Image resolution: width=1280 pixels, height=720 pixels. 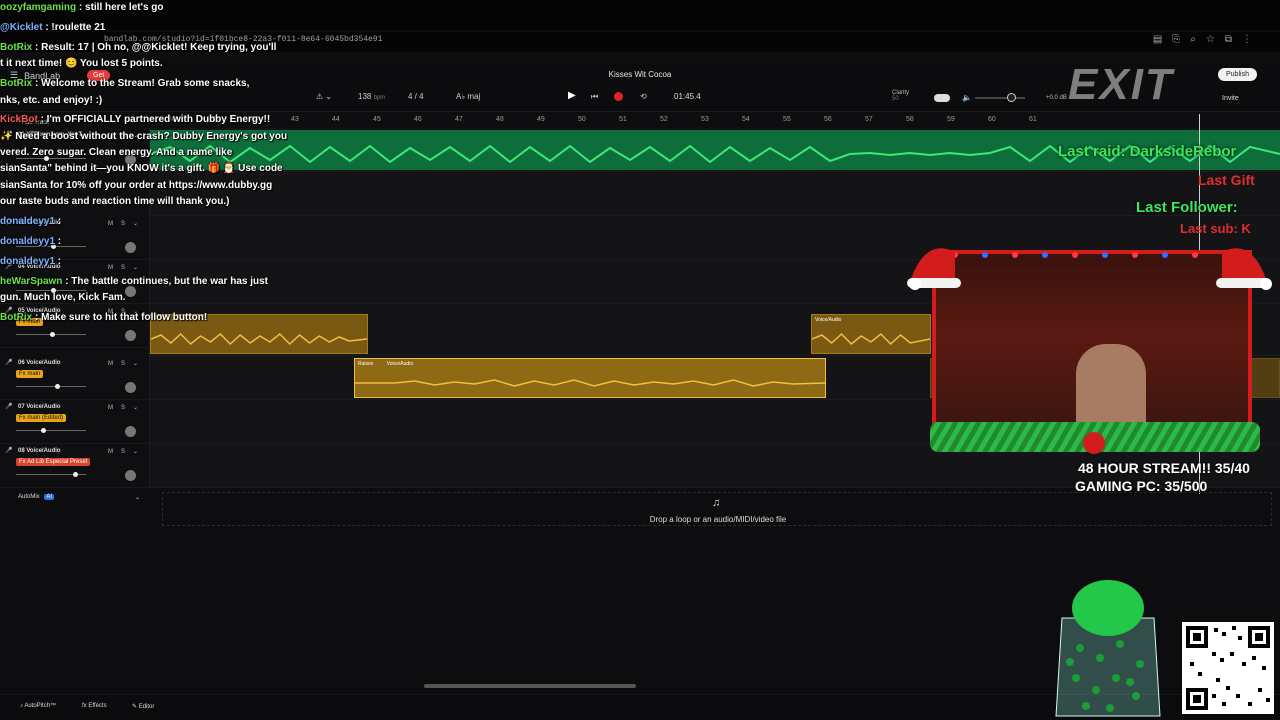 I want to click on extensions-icon: ⧉, so click(x=1228, y=39).